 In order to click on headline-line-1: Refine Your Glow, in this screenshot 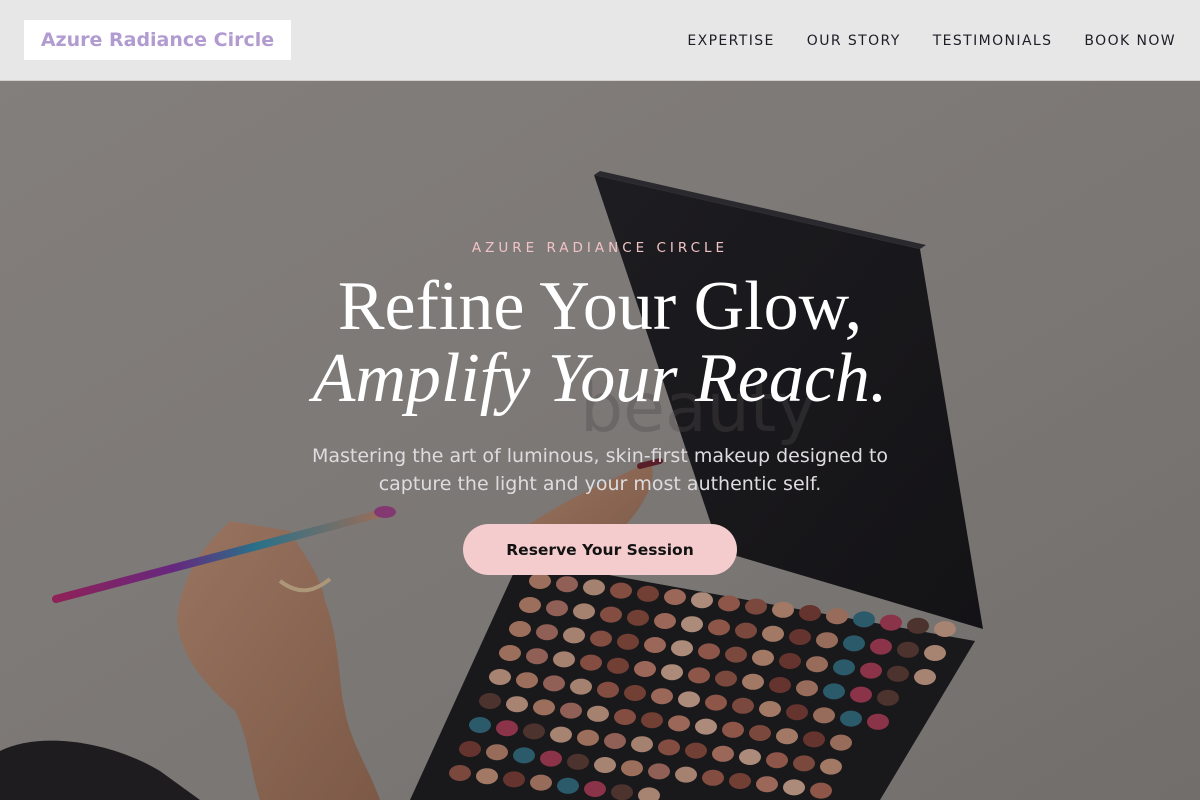, I will do `click(600, 306)`.